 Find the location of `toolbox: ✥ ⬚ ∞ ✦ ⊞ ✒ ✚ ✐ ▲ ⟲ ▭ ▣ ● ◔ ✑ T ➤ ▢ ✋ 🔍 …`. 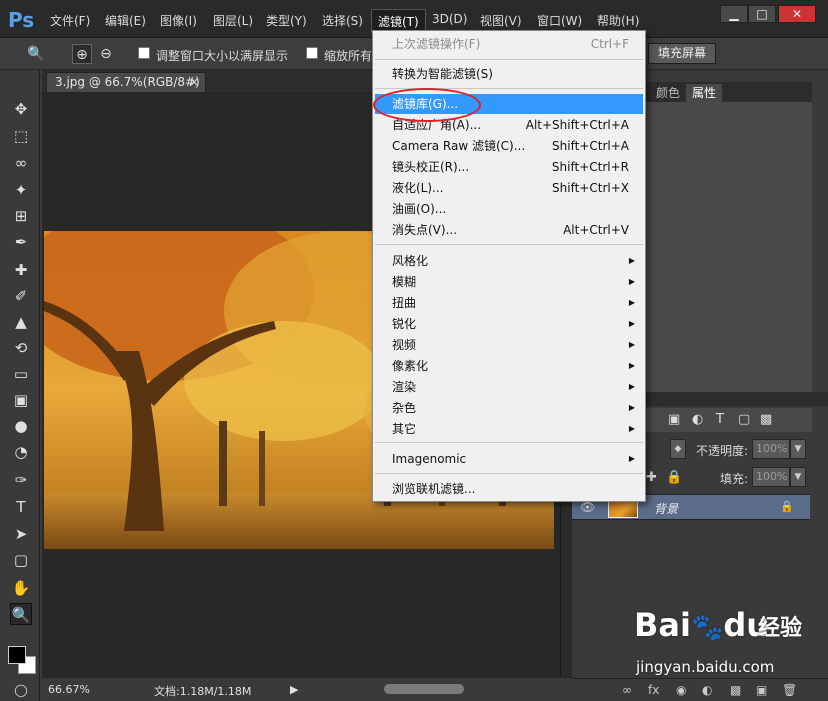

toolbox: ✥ ⬚ ∞ ✦ ⊞ ✒ ✚ ✐ ▲ ⟲ ▭ ▣ ● ◔ ✑ T ➤ ▢ ✋ 🔍 … is located at coordinates (20, 385).